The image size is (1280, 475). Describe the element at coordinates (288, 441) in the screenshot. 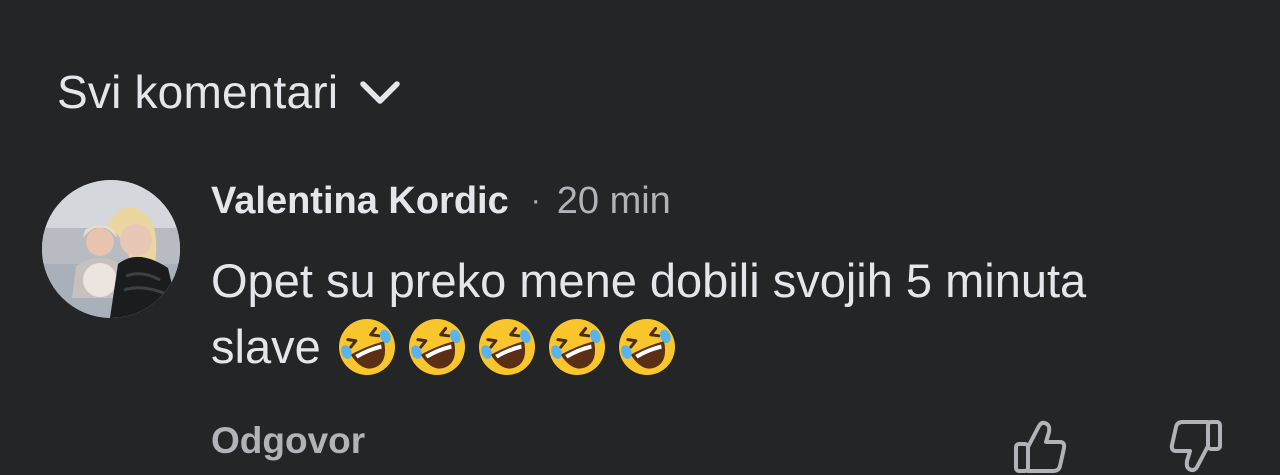

I see `reply-button: Odgovor` at that location.